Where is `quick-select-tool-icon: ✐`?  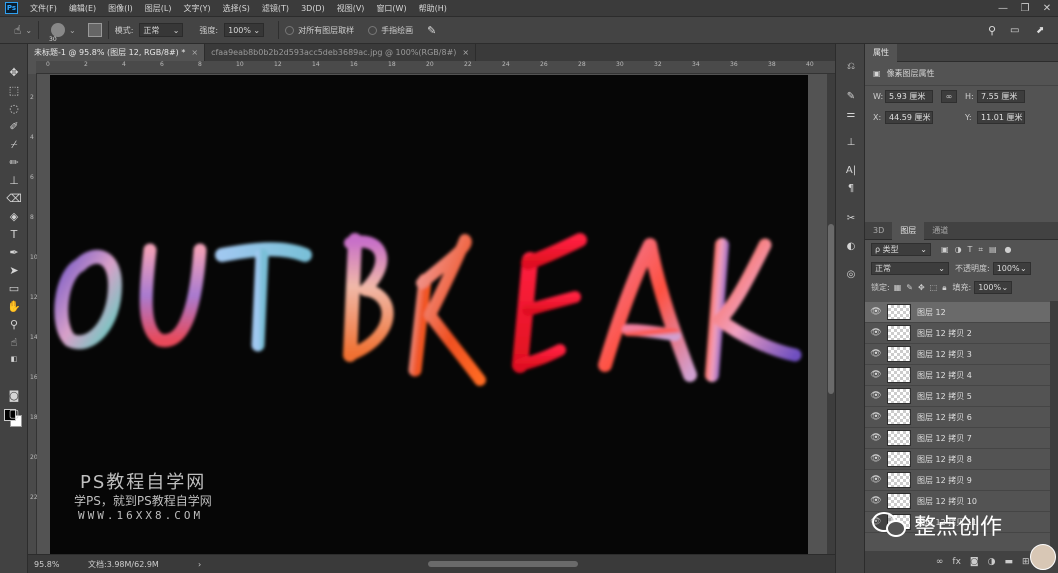
quick-select-tool-icon: ✐ is located at coordinates (14, 127).